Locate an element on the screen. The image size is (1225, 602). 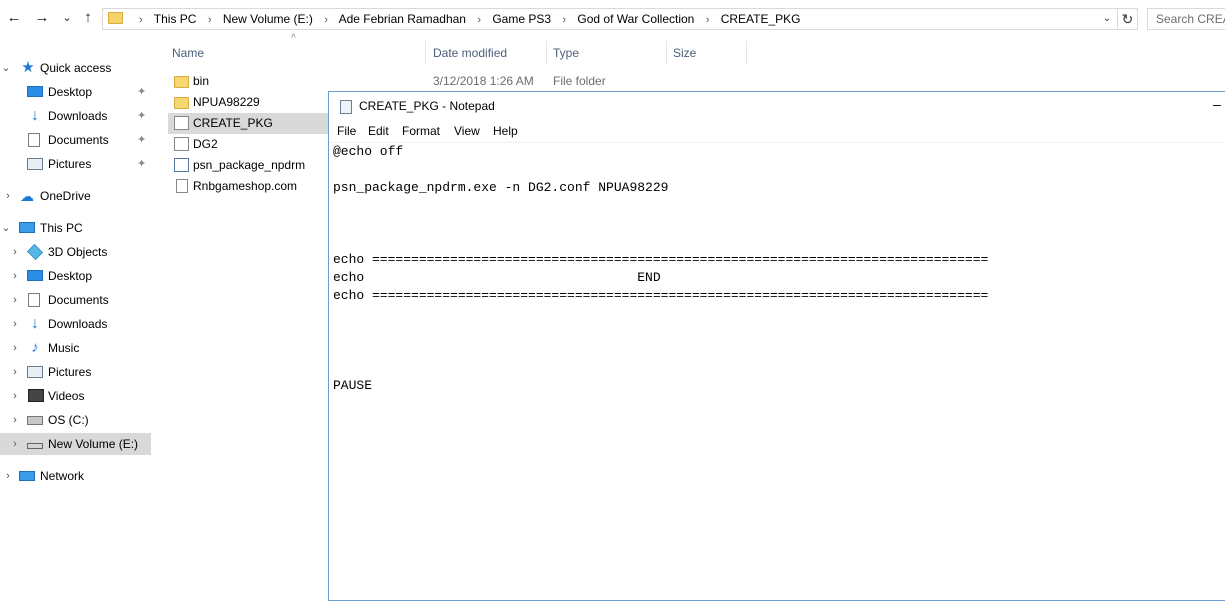
sidebar-item-pictures: › Pictures is located at coordinates (75, 372).